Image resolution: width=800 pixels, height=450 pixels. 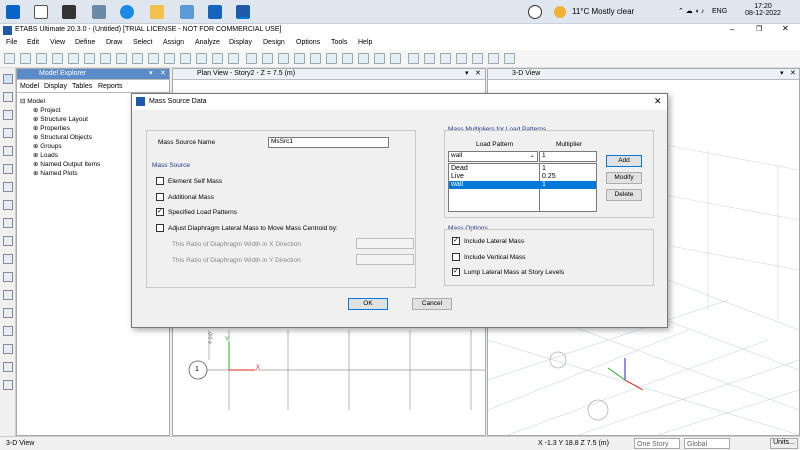 I want to click on draw-tendon-icon, so click(x=8, y=259).